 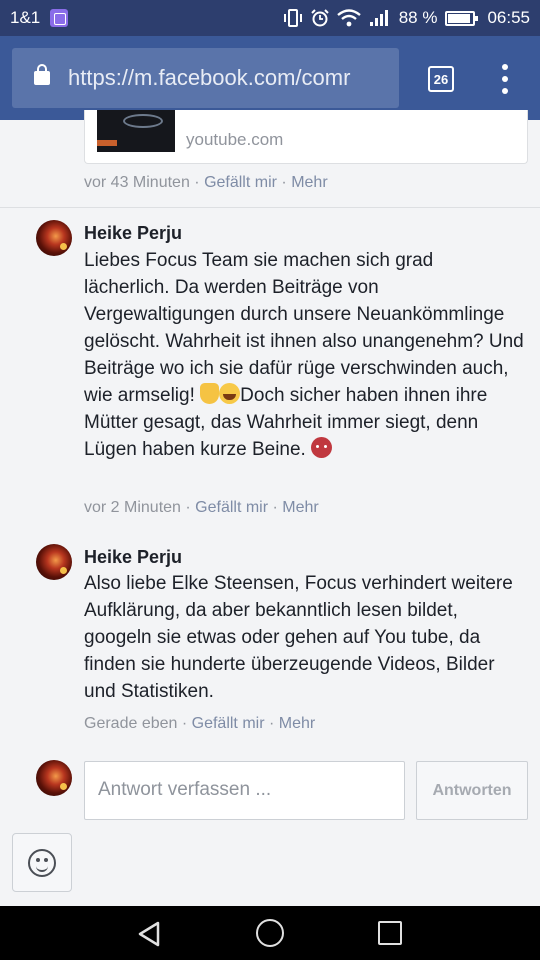 I want to click on url-text: https://m.facebook.com/comr, so click(x=209, y=78).